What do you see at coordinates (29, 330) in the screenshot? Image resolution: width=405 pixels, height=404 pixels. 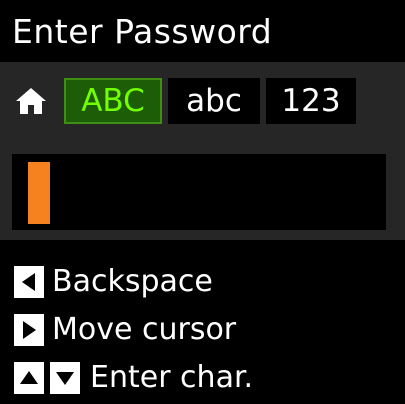 I see `right-arrow-icon` at bounding box center [29, 330].